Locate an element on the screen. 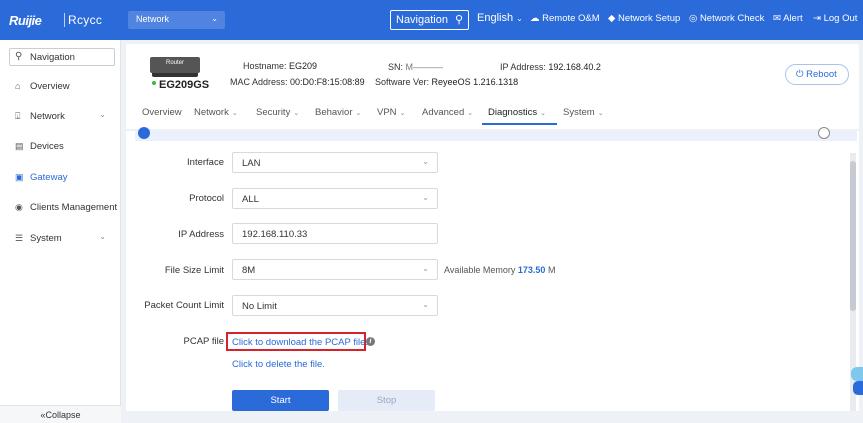 The width and height of the screenshot is (863, 423). ip-info: IP Address: 192.168.40.2 is located at coordinates (550, 67).